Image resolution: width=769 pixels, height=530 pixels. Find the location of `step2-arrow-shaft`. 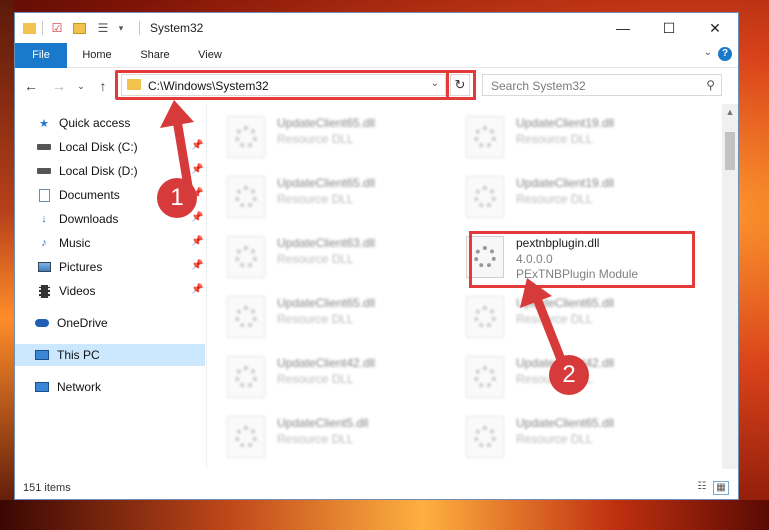

step2-arrow-shaft is located at coordinates (549, 329).